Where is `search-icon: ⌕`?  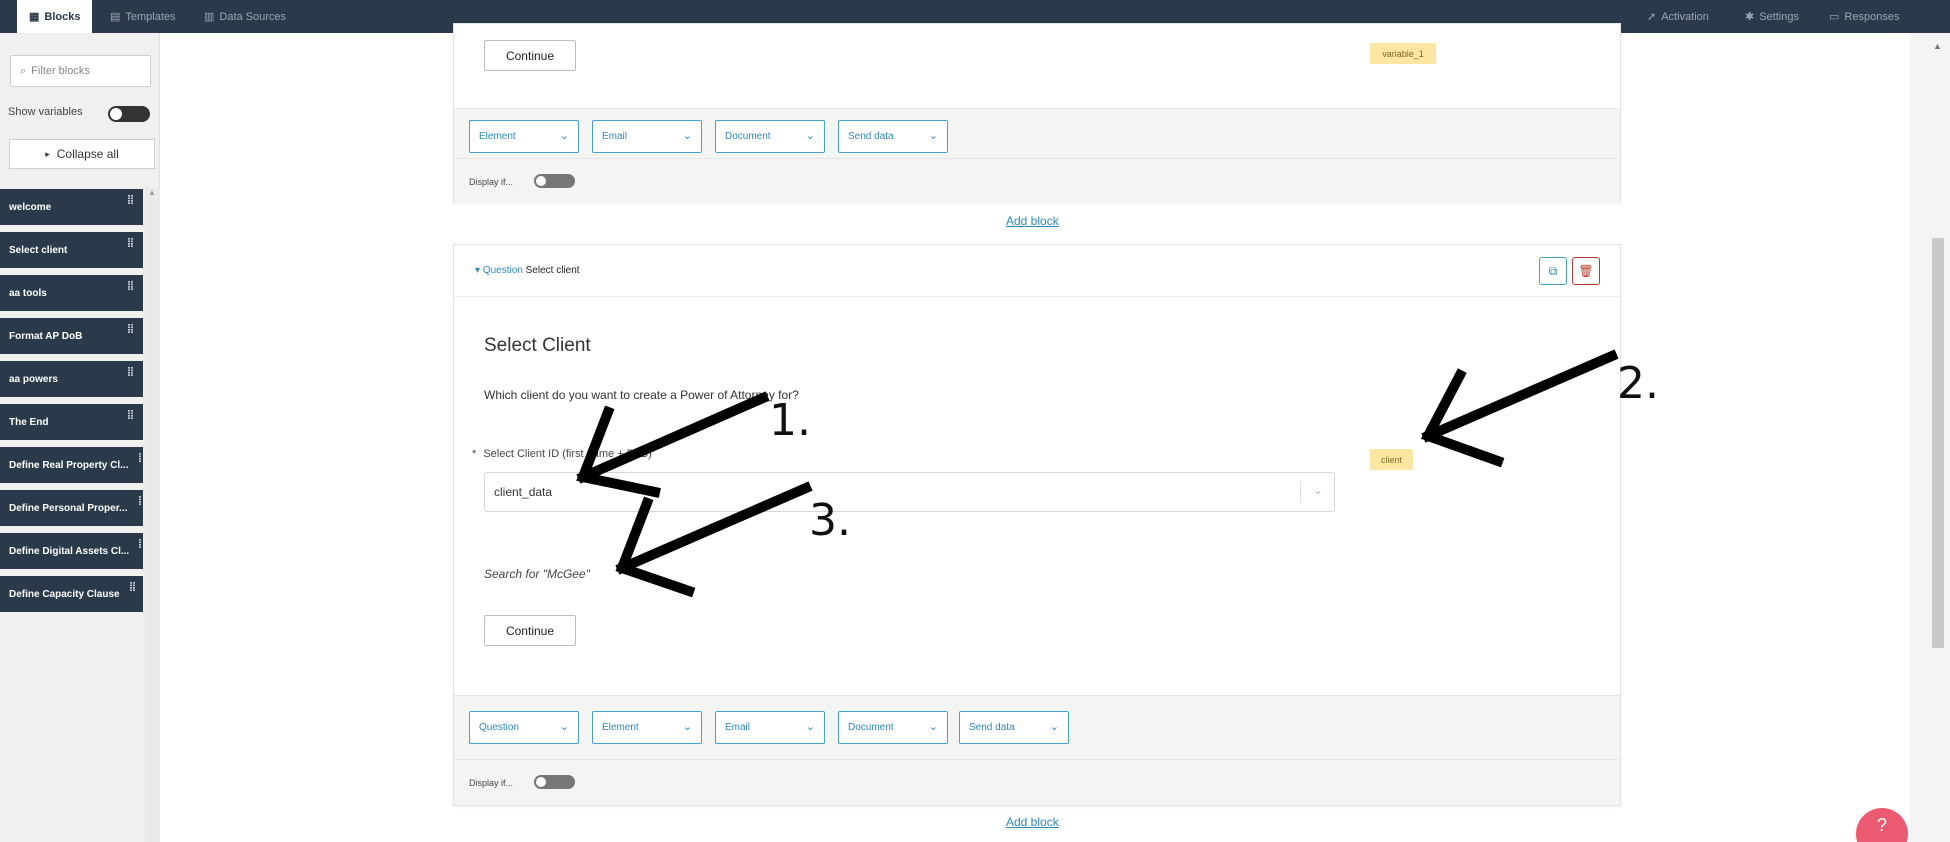 search-icon: ⌕ is located at coordinates (23, 70).